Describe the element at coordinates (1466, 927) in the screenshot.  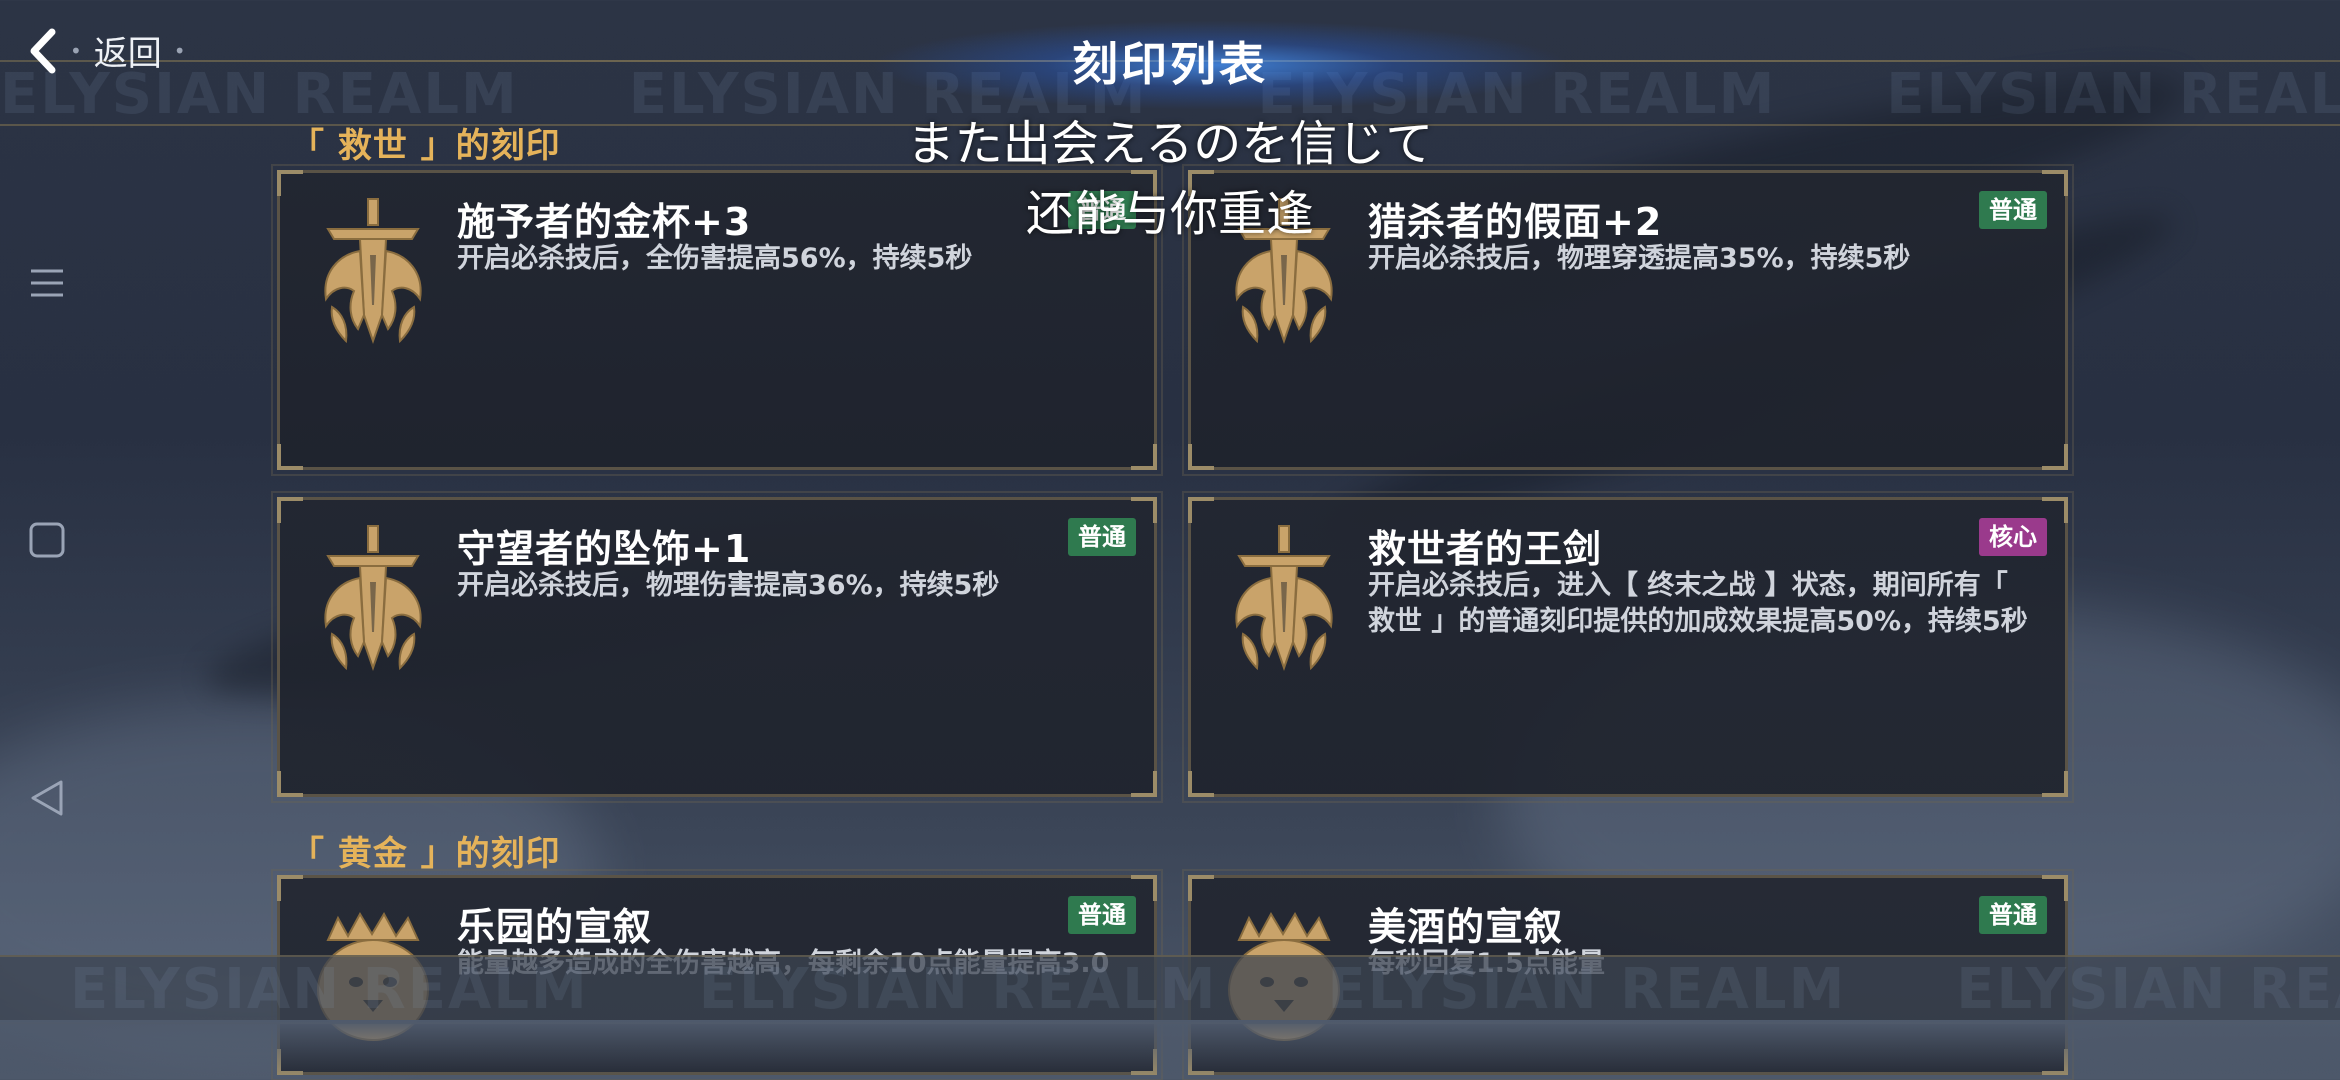
I see `sigil-name: 美酒的宣叙` at that location.